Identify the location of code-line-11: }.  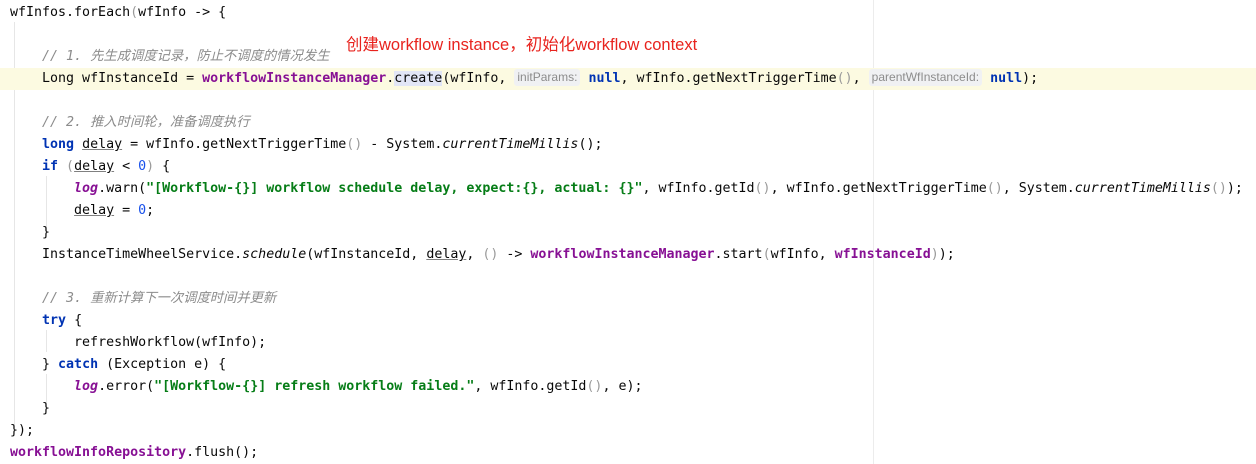
(628, 233).